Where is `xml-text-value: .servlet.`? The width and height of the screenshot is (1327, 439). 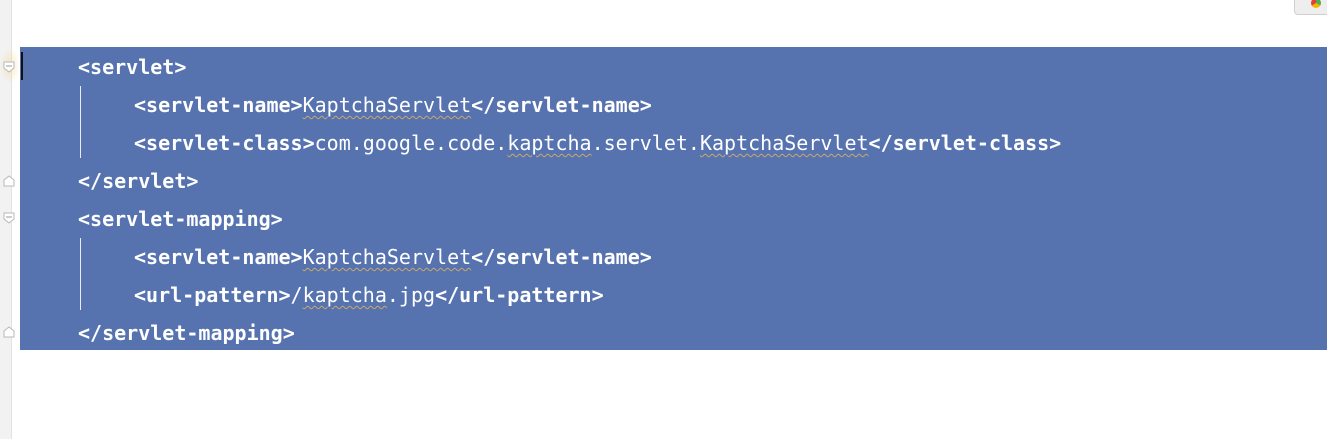 xml-text-value: .servlet. is located at coordinates (645, 143).